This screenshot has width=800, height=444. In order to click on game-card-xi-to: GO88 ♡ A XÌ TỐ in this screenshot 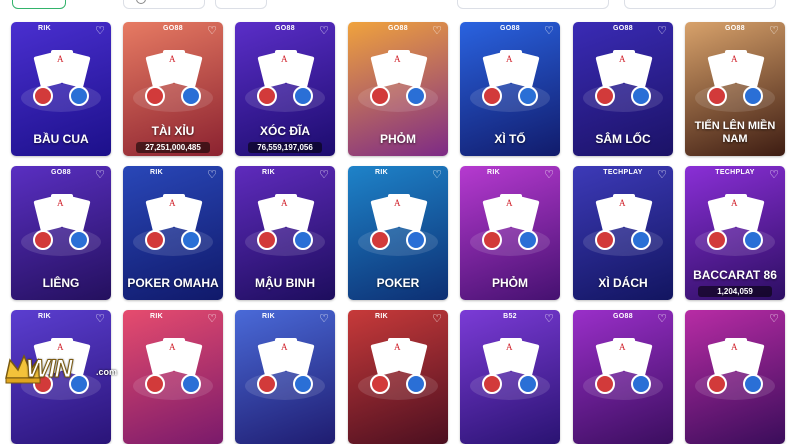, I will do `click(510, 89)`.